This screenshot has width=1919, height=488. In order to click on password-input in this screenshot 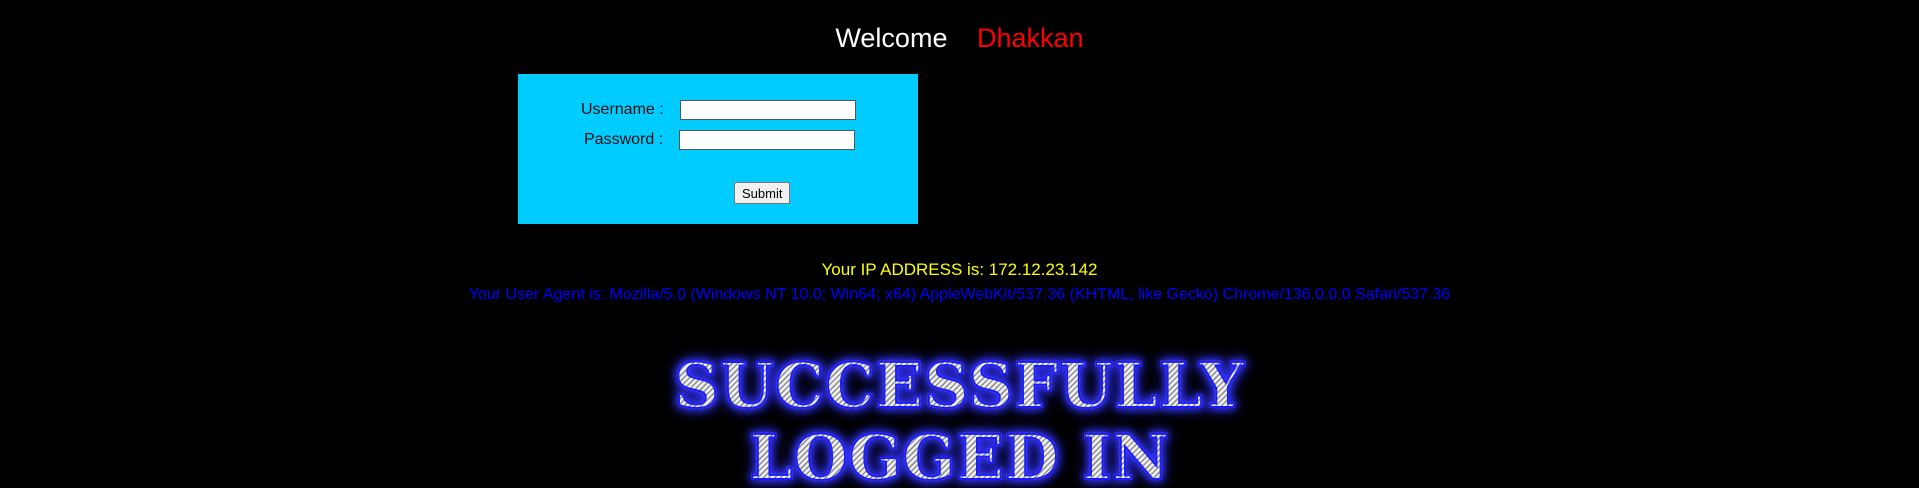, I will do `click(767, 140)`.